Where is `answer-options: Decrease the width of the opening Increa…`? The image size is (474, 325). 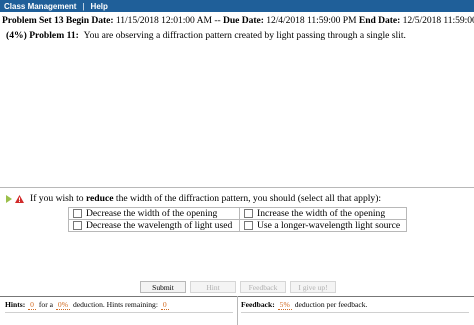
answer-options: Decrease the width of the opening Increa… is located at coordinates (237, 219).